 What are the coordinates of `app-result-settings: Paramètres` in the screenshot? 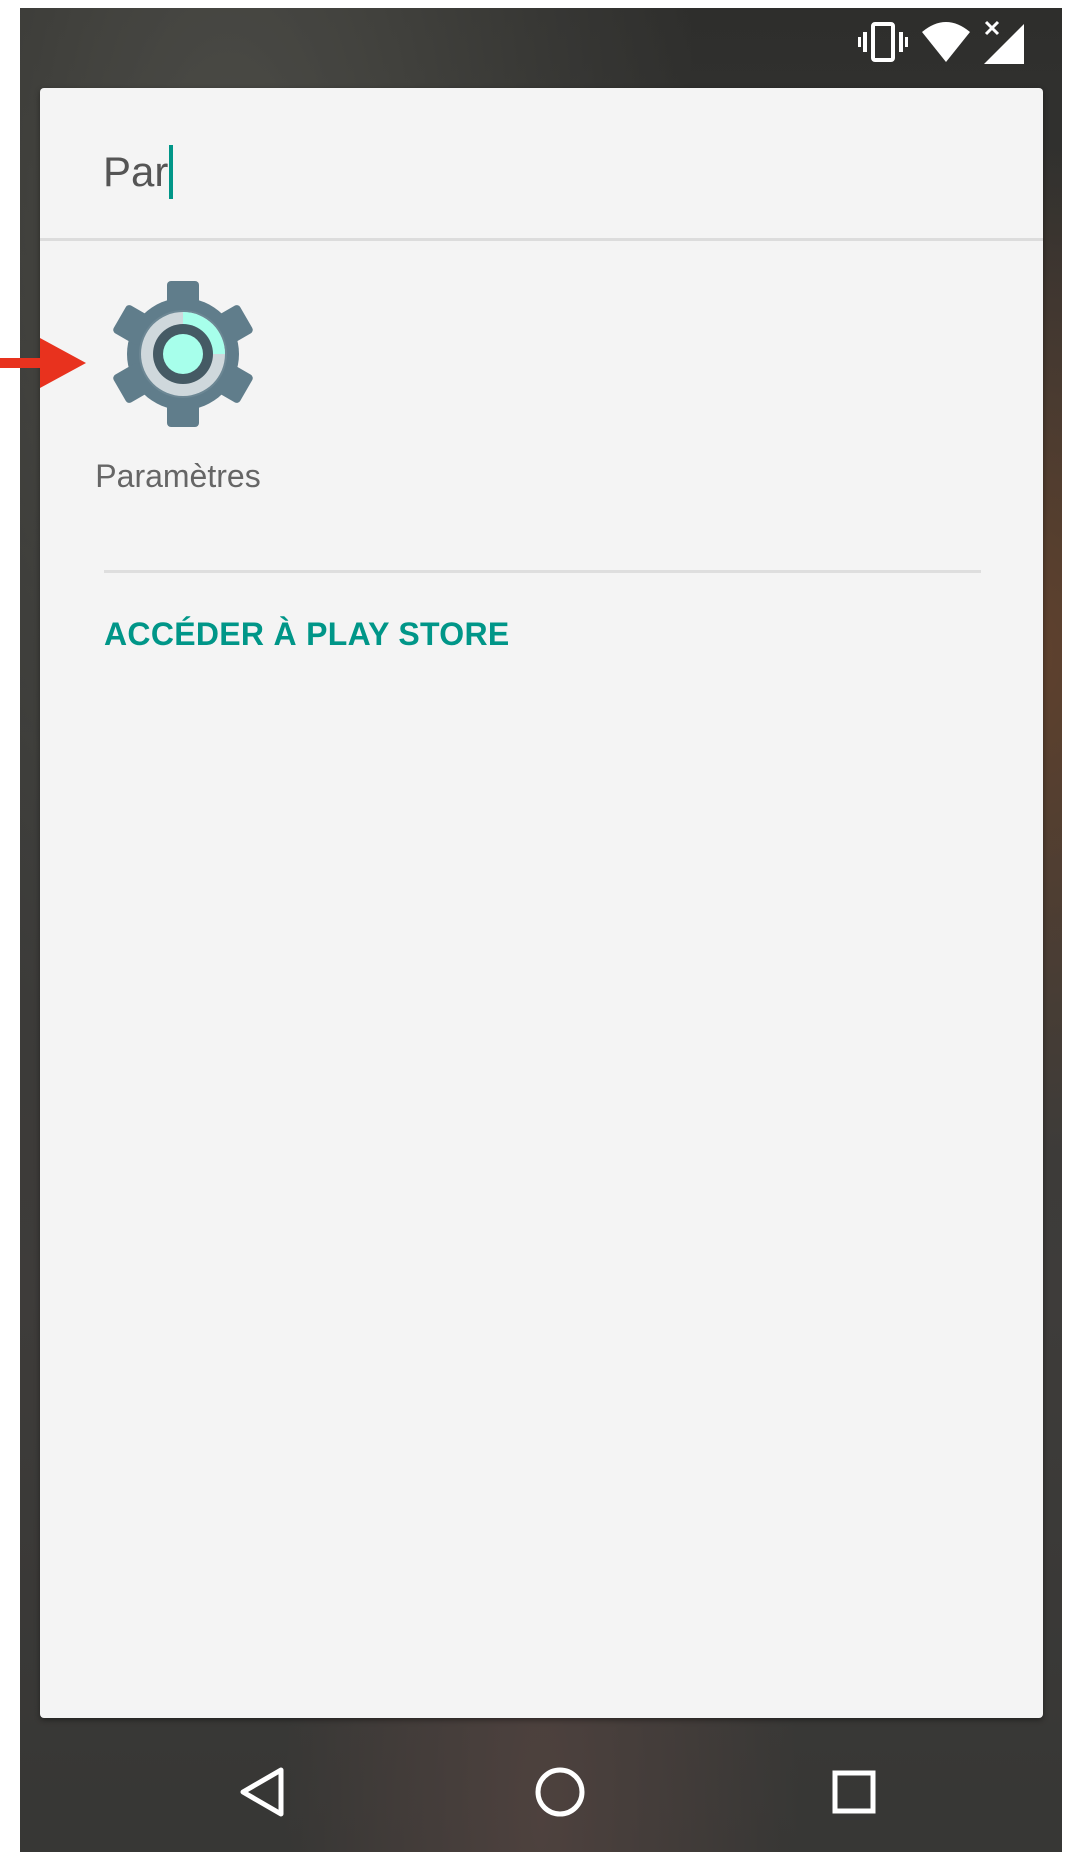 It's located at (178, 393).